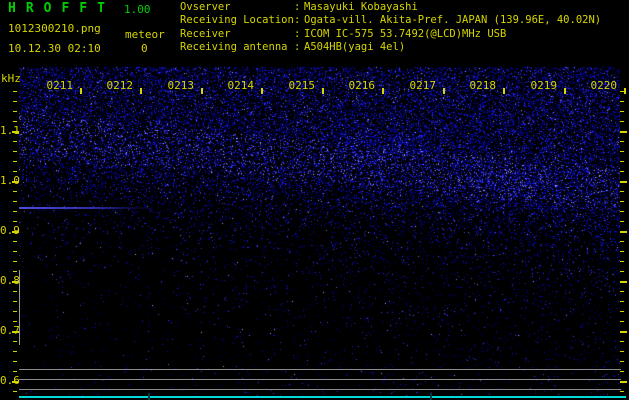 The image size is (629, 400). I want to click on time-tick-label: 0217, so click(423, 85).